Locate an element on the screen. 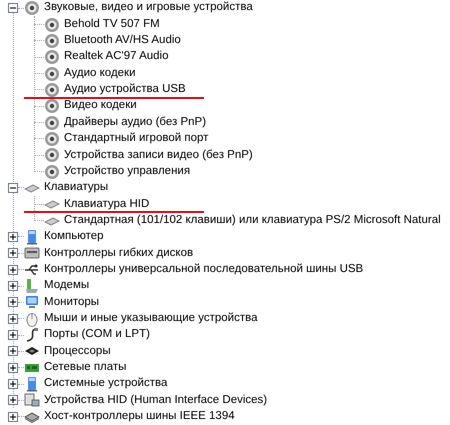 The width and height of the screenshot is (450, 425). monitor-icon is located at coordinates (32, 302).